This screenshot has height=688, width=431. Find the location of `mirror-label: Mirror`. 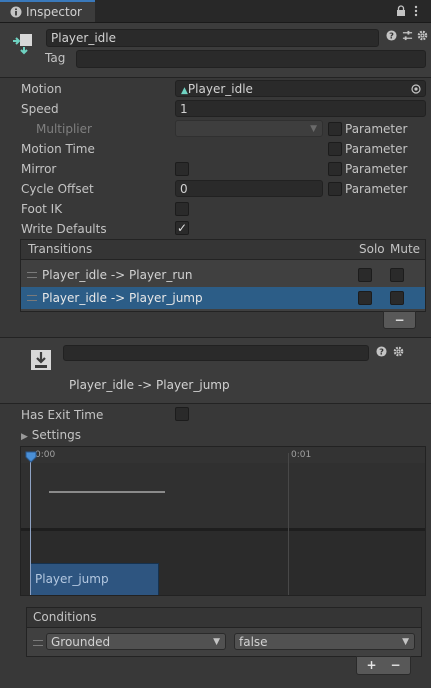

mirror-label: Mirror is located at coordinates (39, 169).